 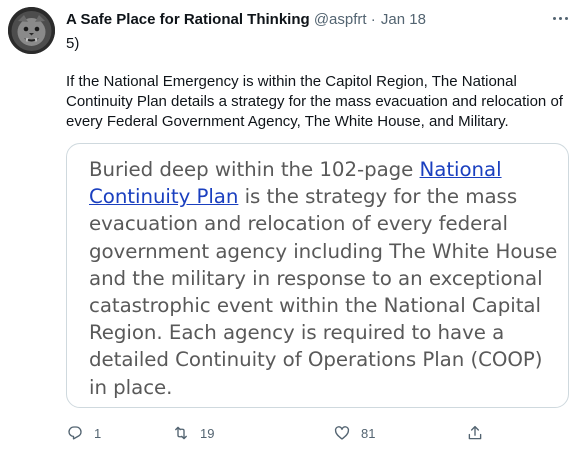 I want to click on reply-icon, so click(x=75, y=433).